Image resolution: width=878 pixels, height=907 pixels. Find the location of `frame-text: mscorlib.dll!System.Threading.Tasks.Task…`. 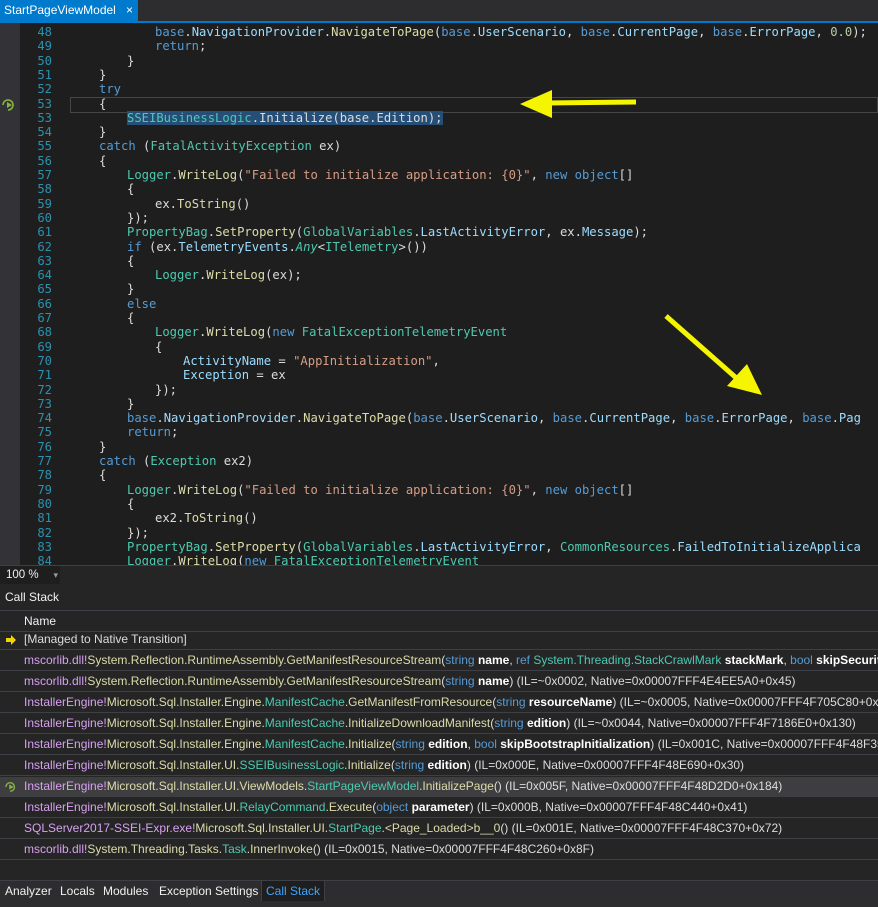

frame-text: mscorlib.dll!System.Threading.Tasks.Task… is located at coordinates (309, 849).